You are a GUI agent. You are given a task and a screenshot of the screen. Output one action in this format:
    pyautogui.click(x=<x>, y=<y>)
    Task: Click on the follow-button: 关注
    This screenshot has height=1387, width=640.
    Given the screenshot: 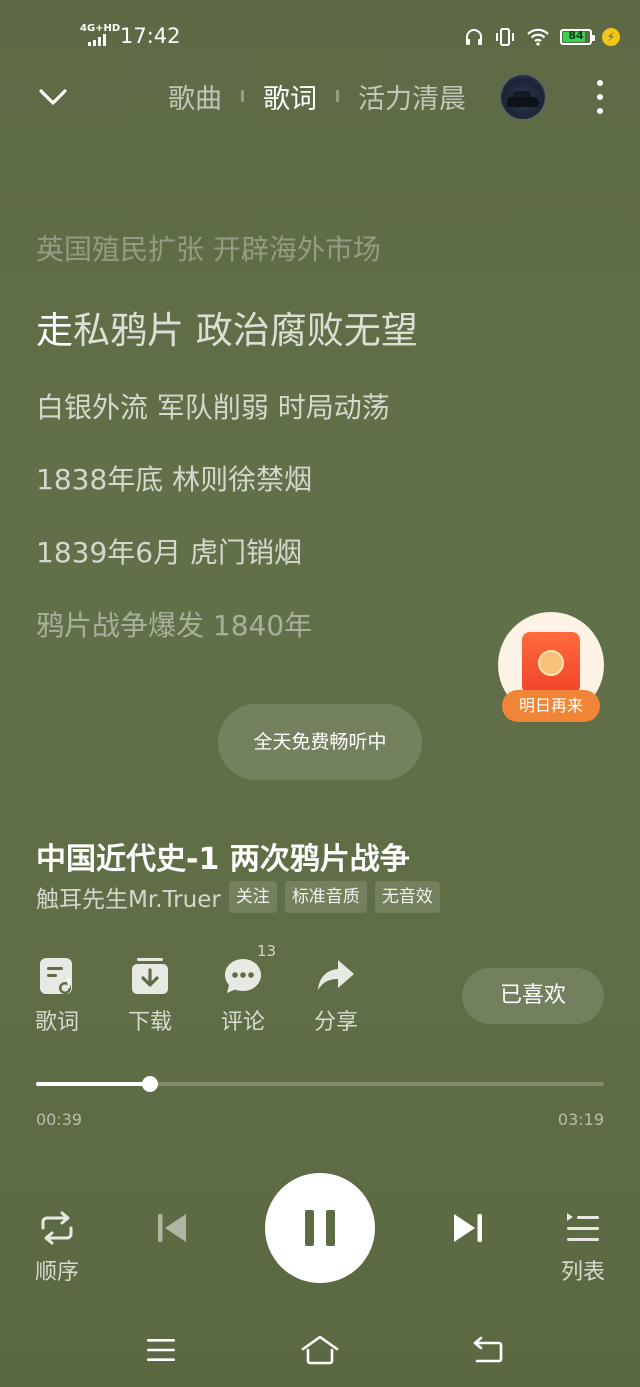 What is the action you would take?
    pyautogui.click(x=252, y=897)
    